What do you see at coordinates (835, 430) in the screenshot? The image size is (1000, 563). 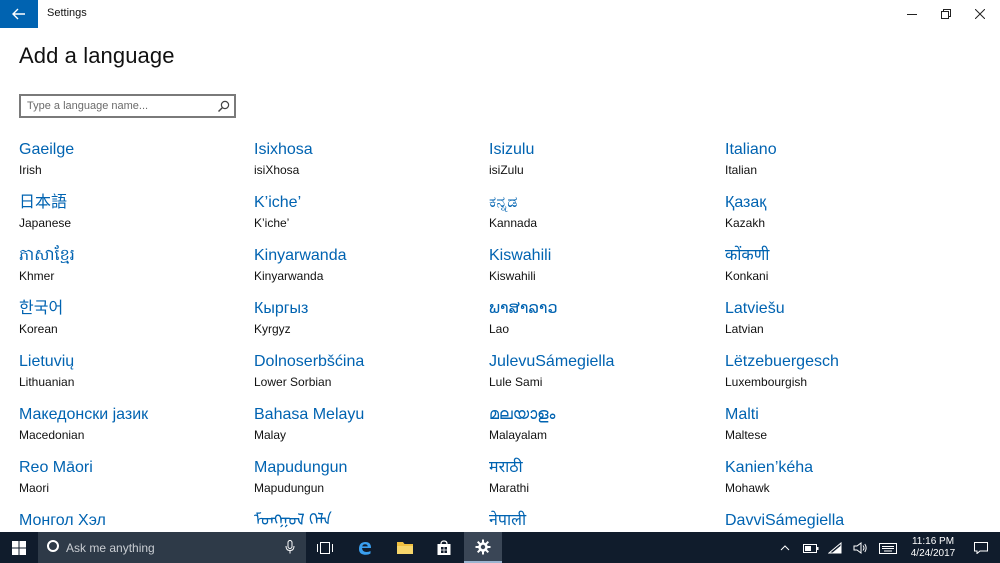 I see `language-item: Malti Maltese` at bounding box center [835, 430].